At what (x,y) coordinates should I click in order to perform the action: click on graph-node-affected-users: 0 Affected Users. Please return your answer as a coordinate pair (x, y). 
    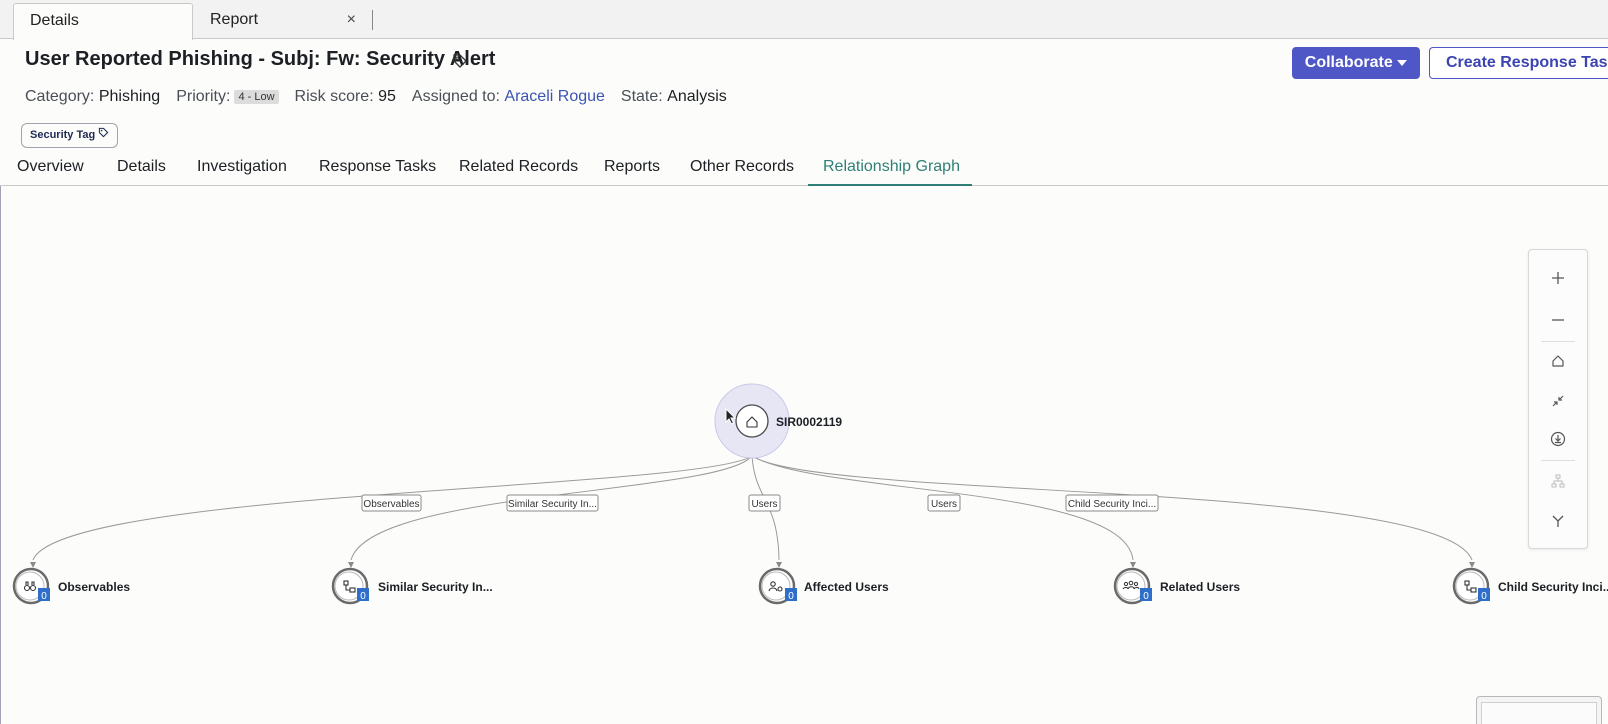
    Looking at the image, I should click on (823, 586).